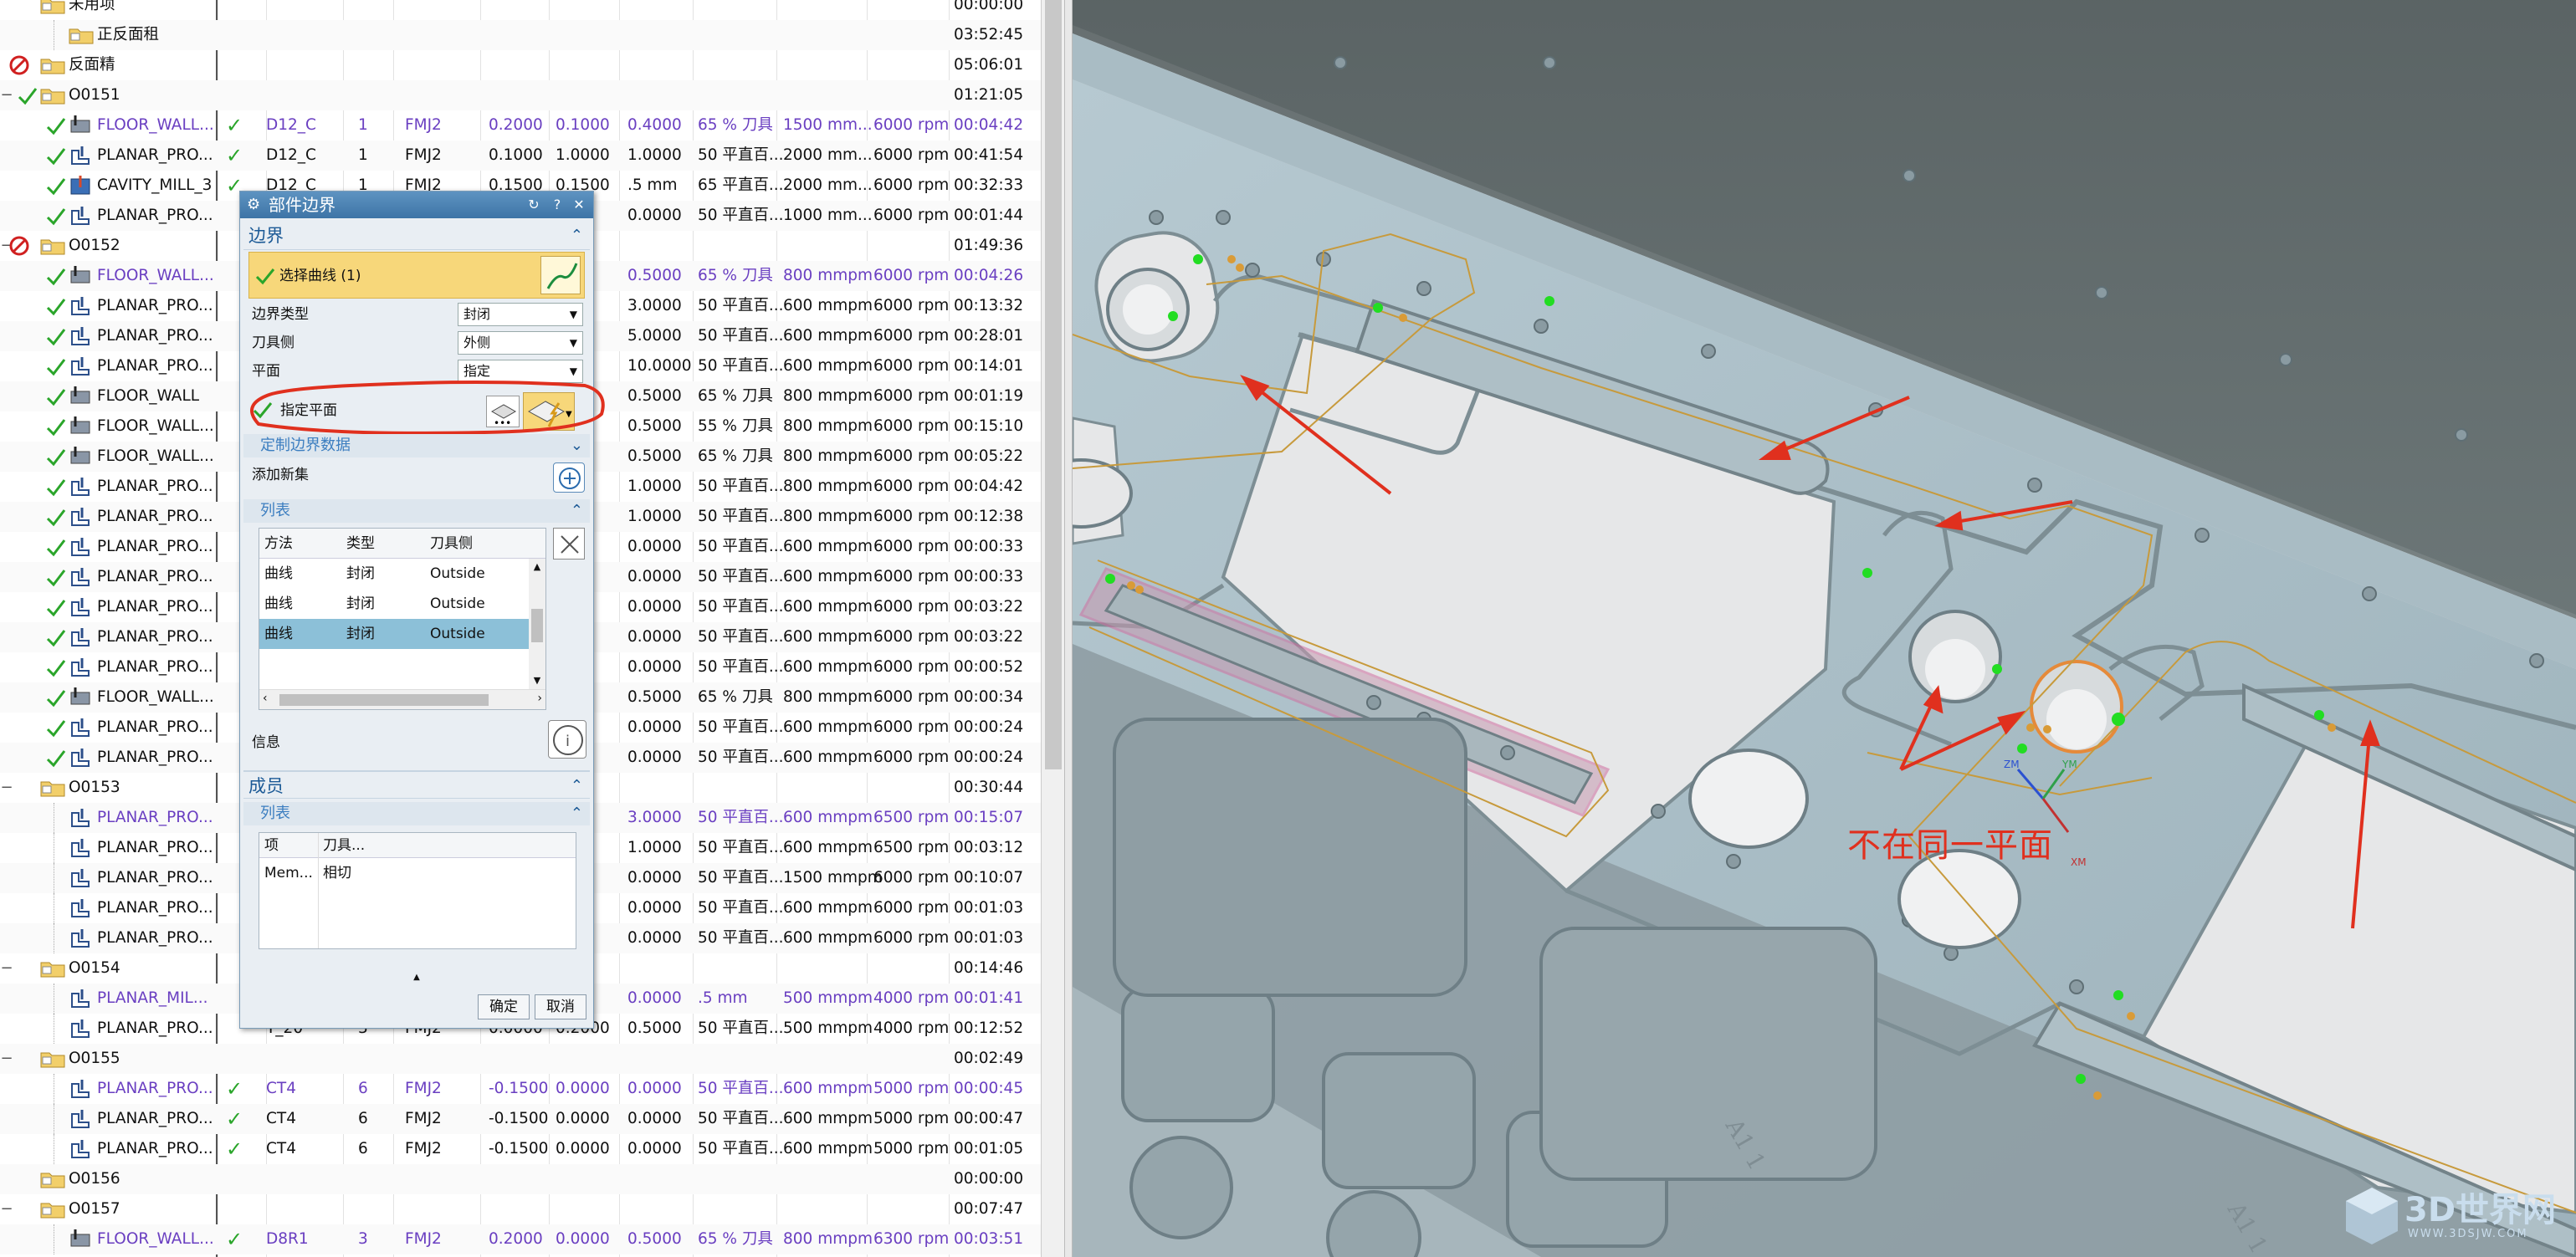  I want to click on operation-cell: 5000 rpm, so click(912, 1118).